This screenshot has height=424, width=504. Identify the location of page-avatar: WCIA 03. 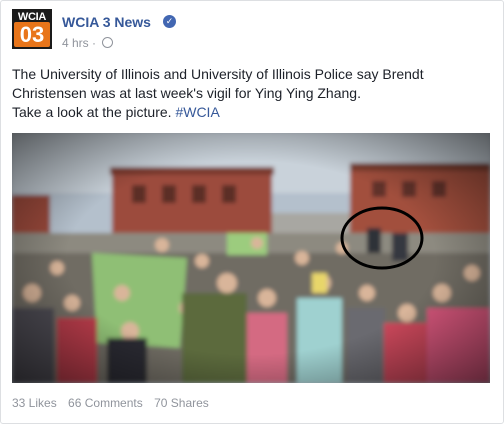
(32, 29).